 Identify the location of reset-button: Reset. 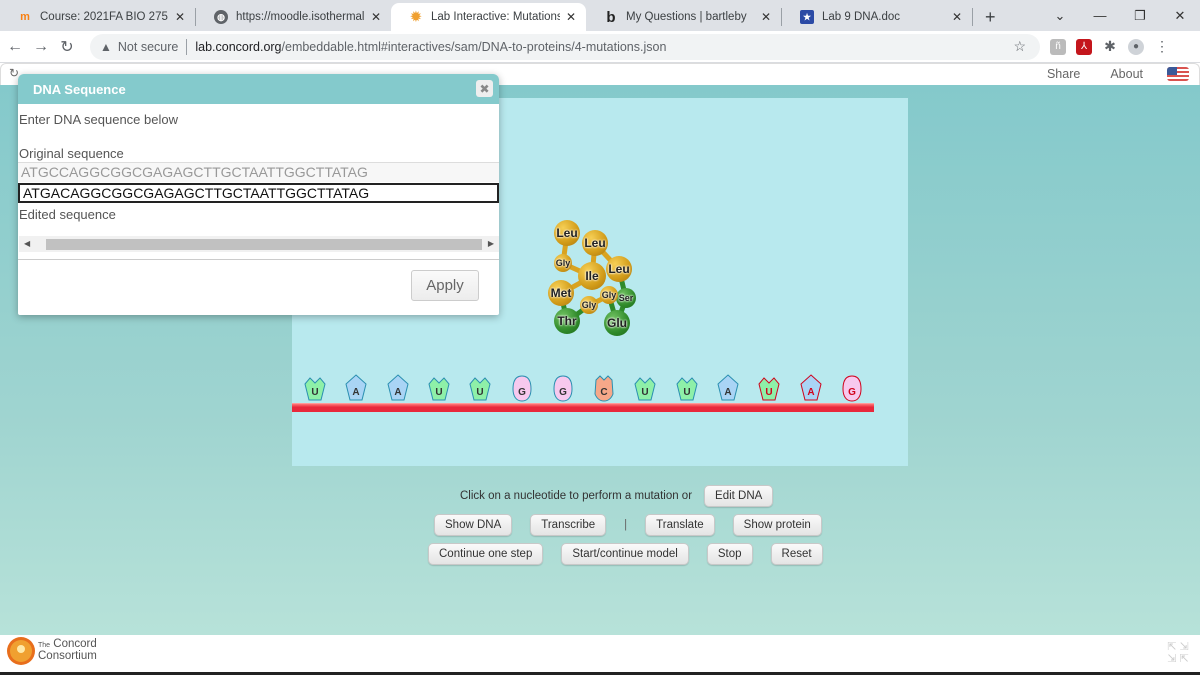
(796, 554).